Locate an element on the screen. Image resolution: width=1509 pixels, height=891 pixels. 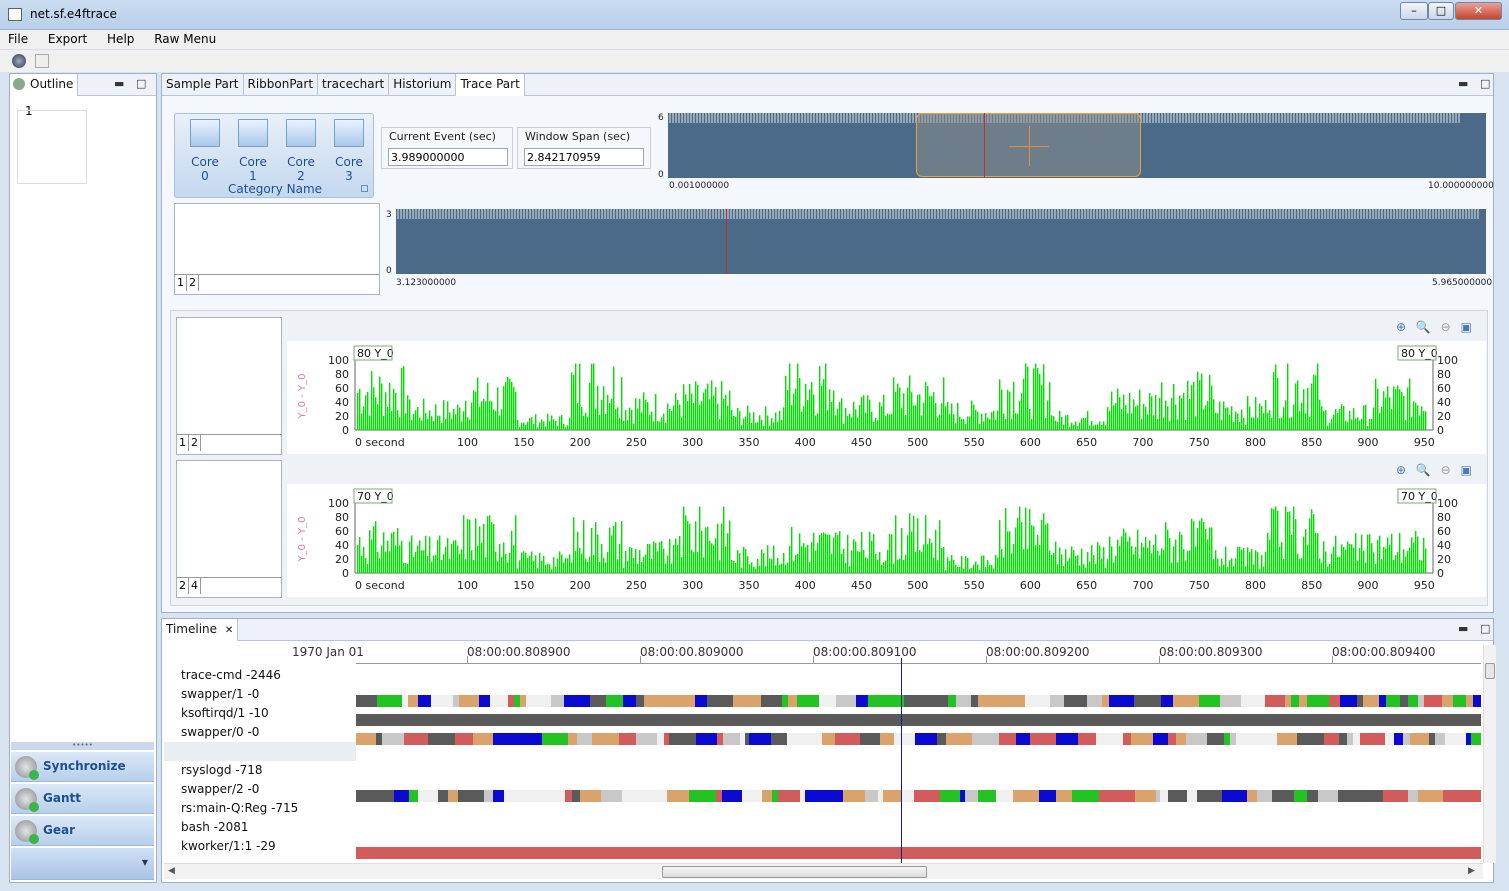
page-2: 2 is located at coordinates (195, 443).